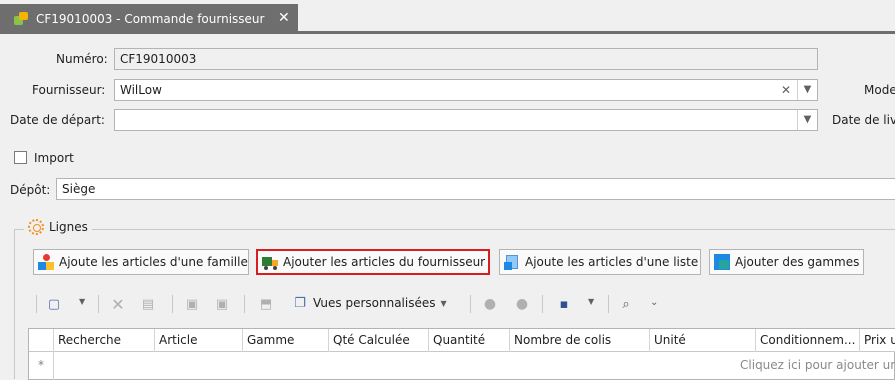 The width and height of the screenshot is (895, 380). What do you see at coordinates (580, 340) in the screenshot?
I see `column-header: Nombre de colis` at bounding box center [580, 340].